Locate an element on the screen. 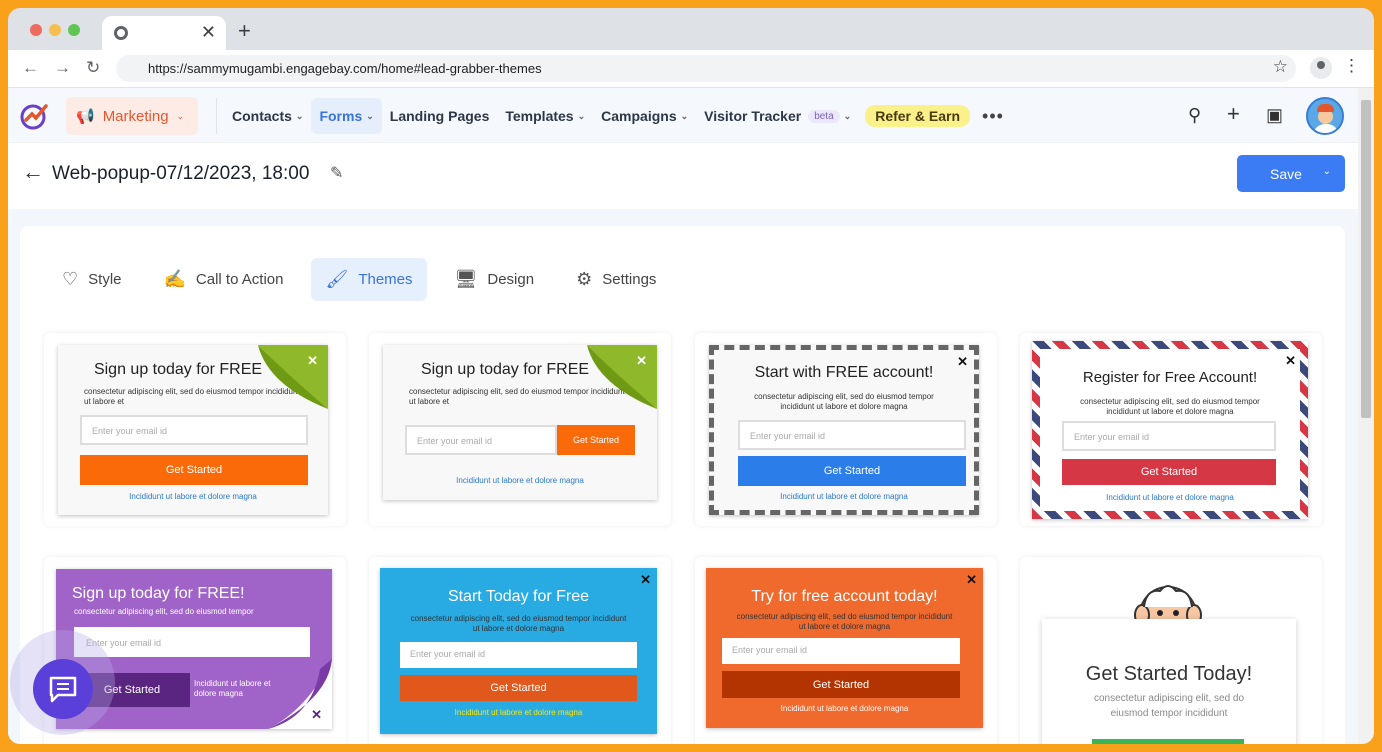 This screenshot has width=1382, height=752. nav-templates: Templates ⌄ is located at coordinates (545, 116).